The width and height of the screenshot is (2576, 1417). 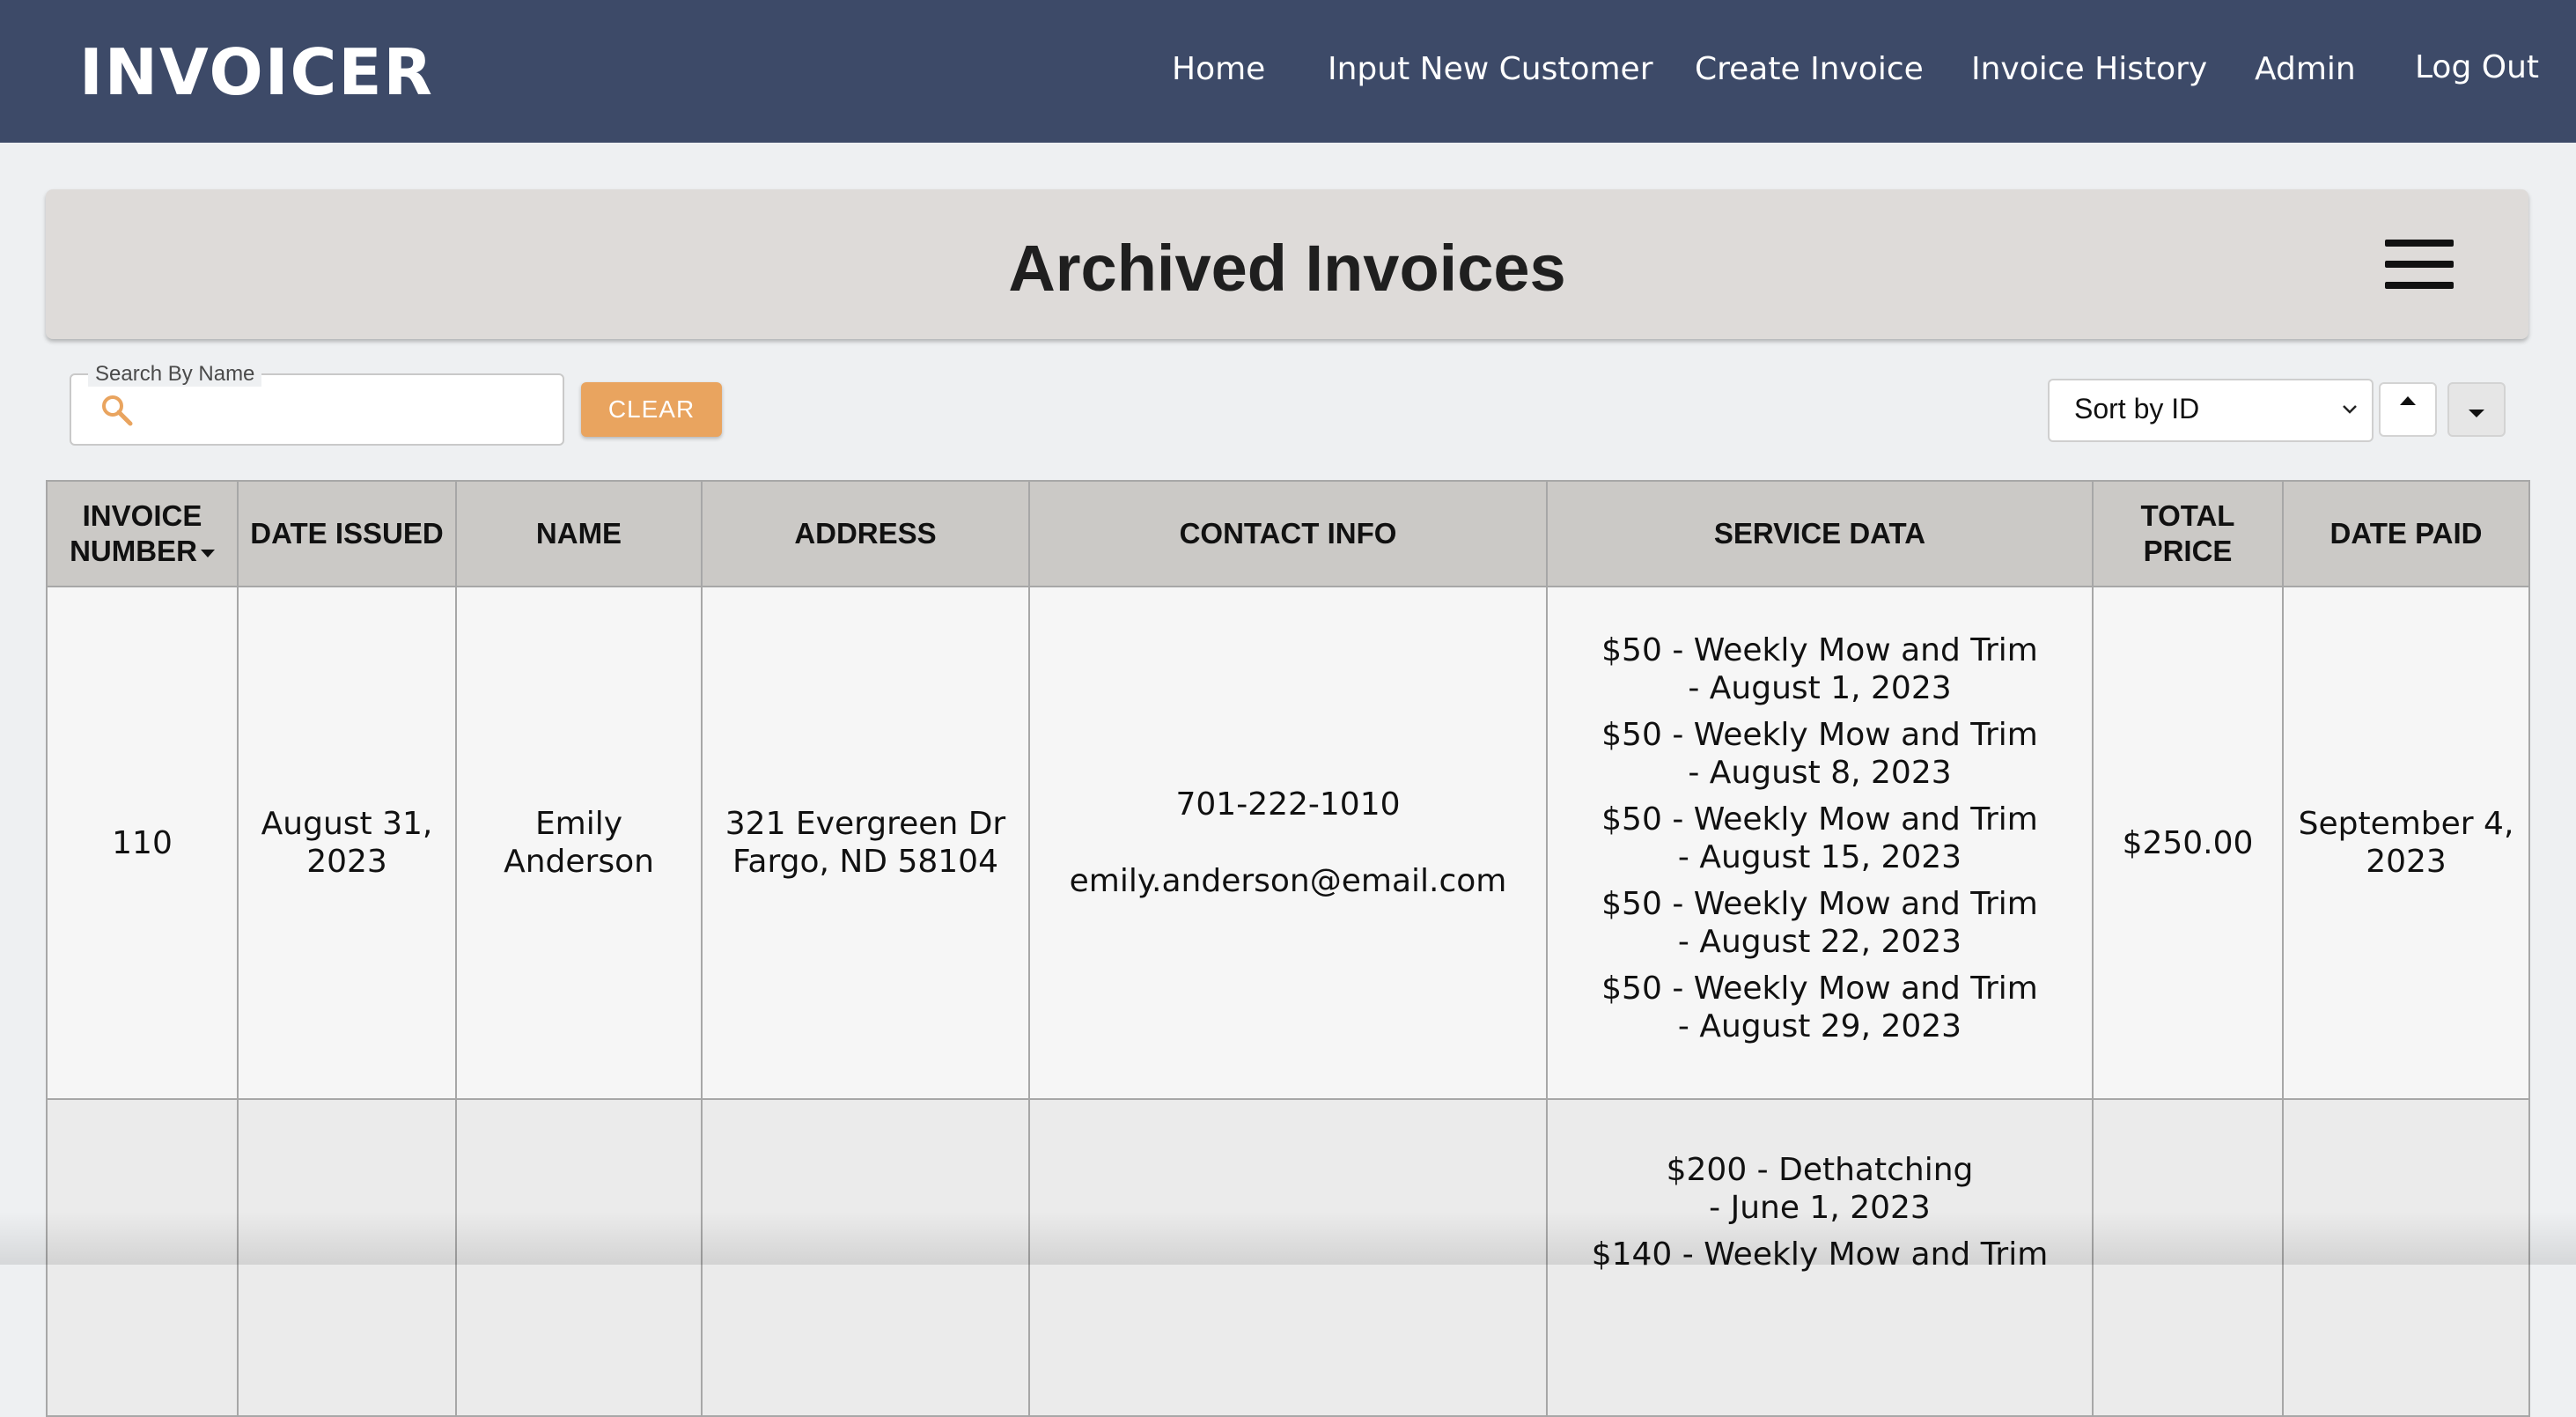 What do you see at coordinates (866, 843) in the screenshot?
I see `cell-address: 321 Evergreen Dr Fargo, ND 58104` at bounding box center [866, 843].